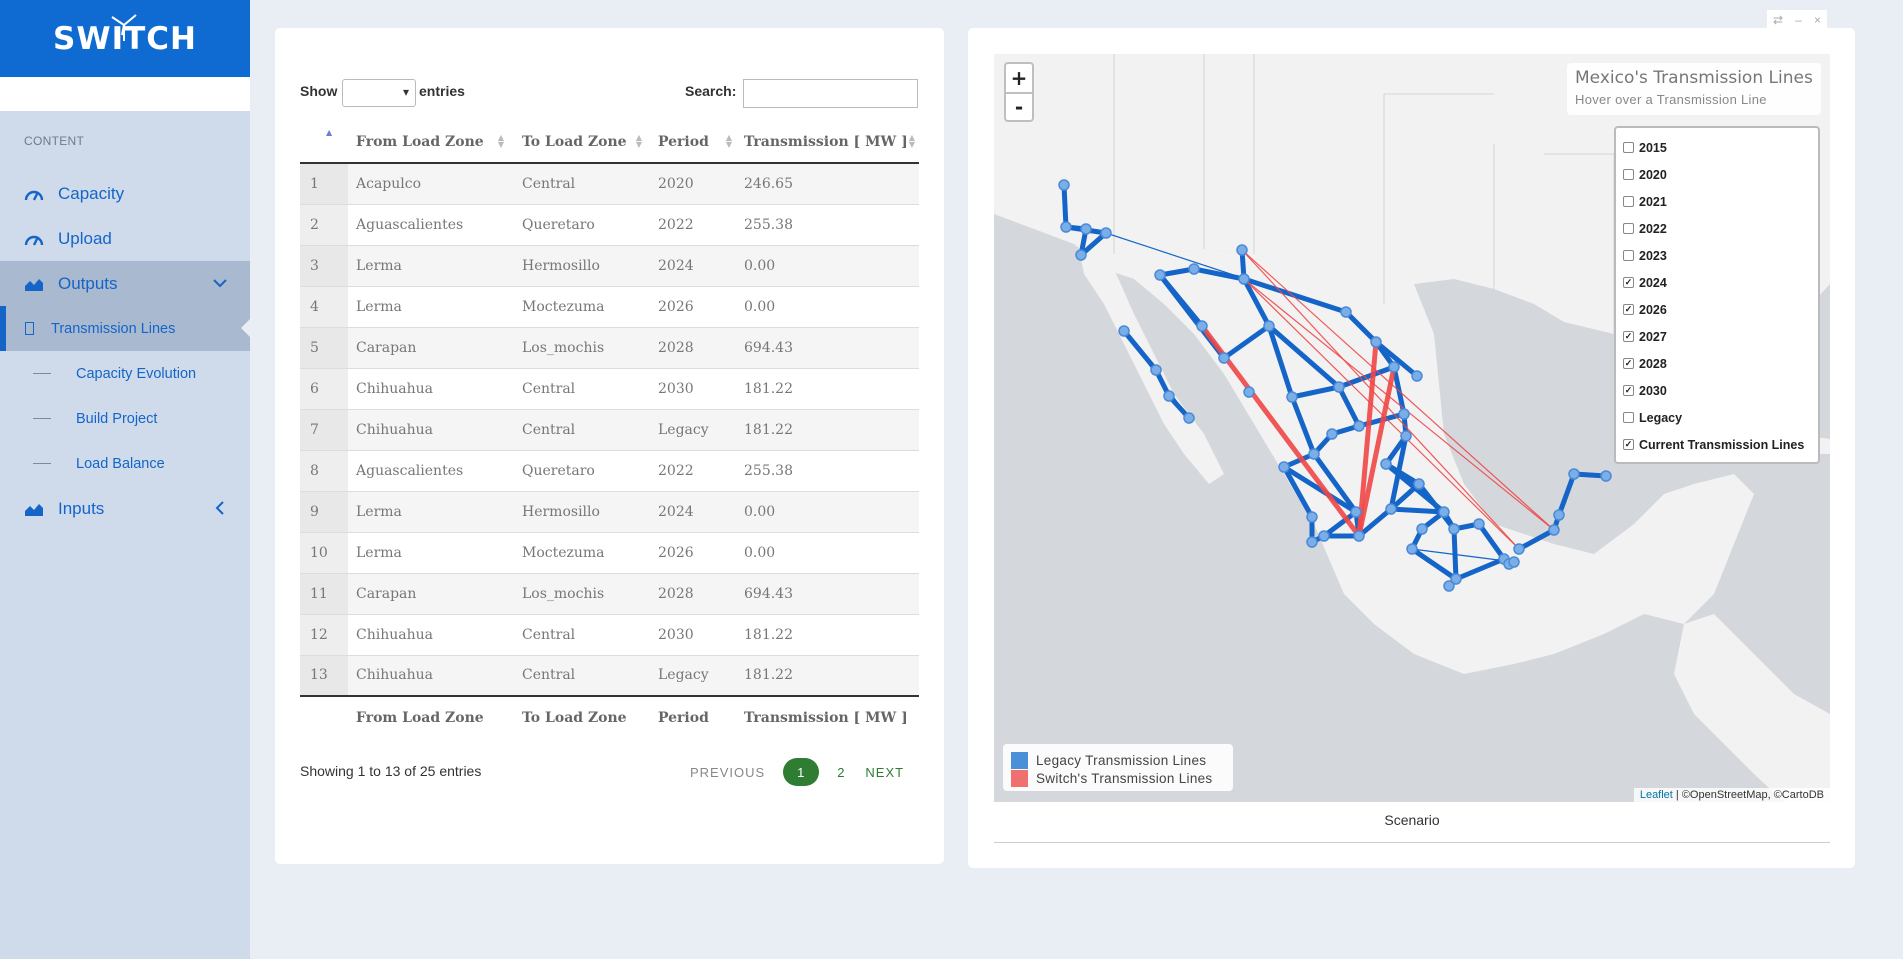 This screenshot has height=959, width=1903. What do you see at coordinates (609, 225) in the screenshot?
I see `table-row: 2 Aguascalientes Queretaro 2022 255.38` at bounding box center [609, 225].